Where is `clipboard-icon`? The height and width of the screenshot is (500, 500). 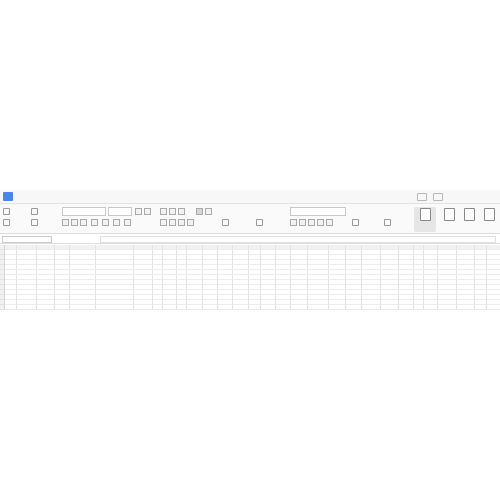
clipboard-icon is located at coordinates (34, 211).